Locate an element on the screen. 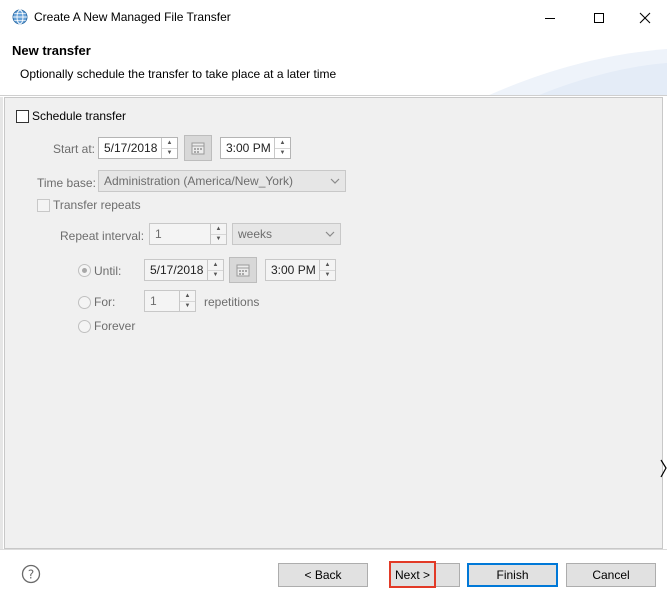  repeat-interval-label: Repeat interval: is located at coordinates (102, 236).